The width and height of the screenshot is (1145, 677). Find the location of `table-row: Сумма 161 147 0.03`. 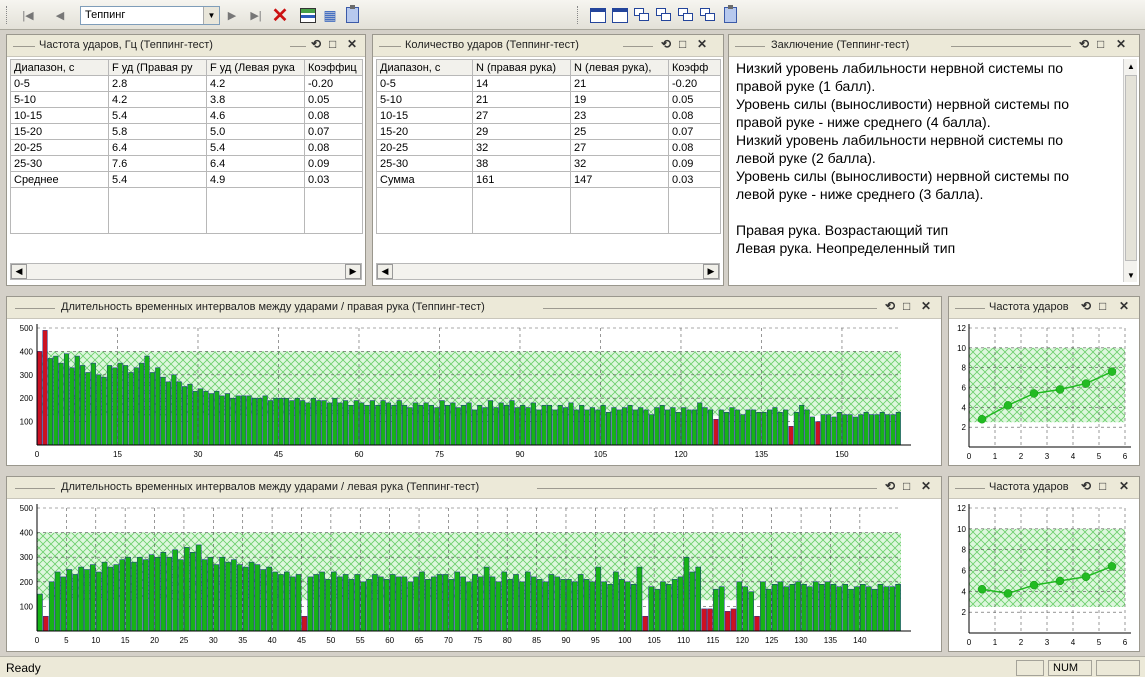

table-row: Сумма 161 147 0.03 is located at coordinates (548, 179).